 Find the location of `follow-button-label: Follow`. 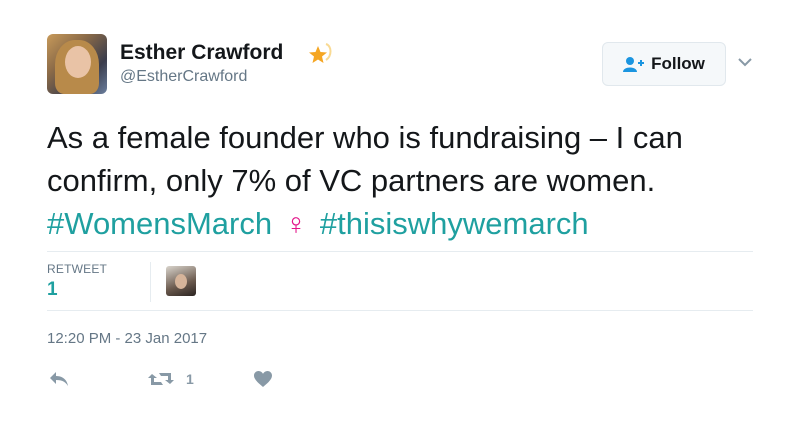

follow-button-label: Follow is located at coordinates (678, 63).